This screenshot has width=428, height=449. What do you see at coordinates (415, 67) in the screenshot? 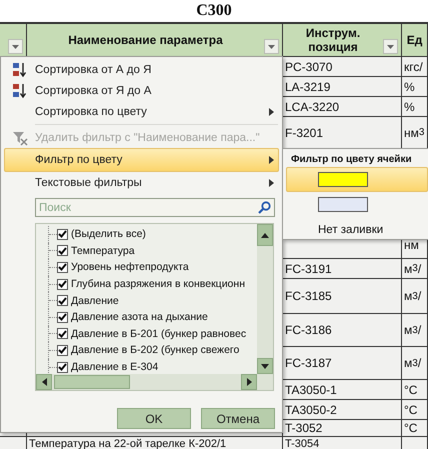
I see `table-cell: кгс/` at bounding box center [415, 67].